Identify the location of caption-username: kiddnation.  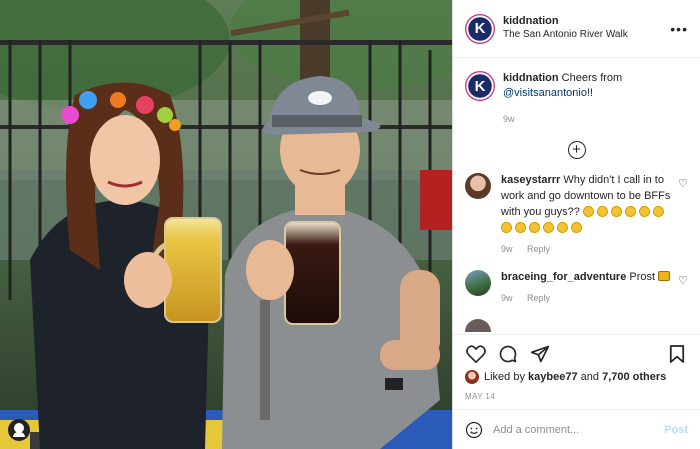
(531, 78).